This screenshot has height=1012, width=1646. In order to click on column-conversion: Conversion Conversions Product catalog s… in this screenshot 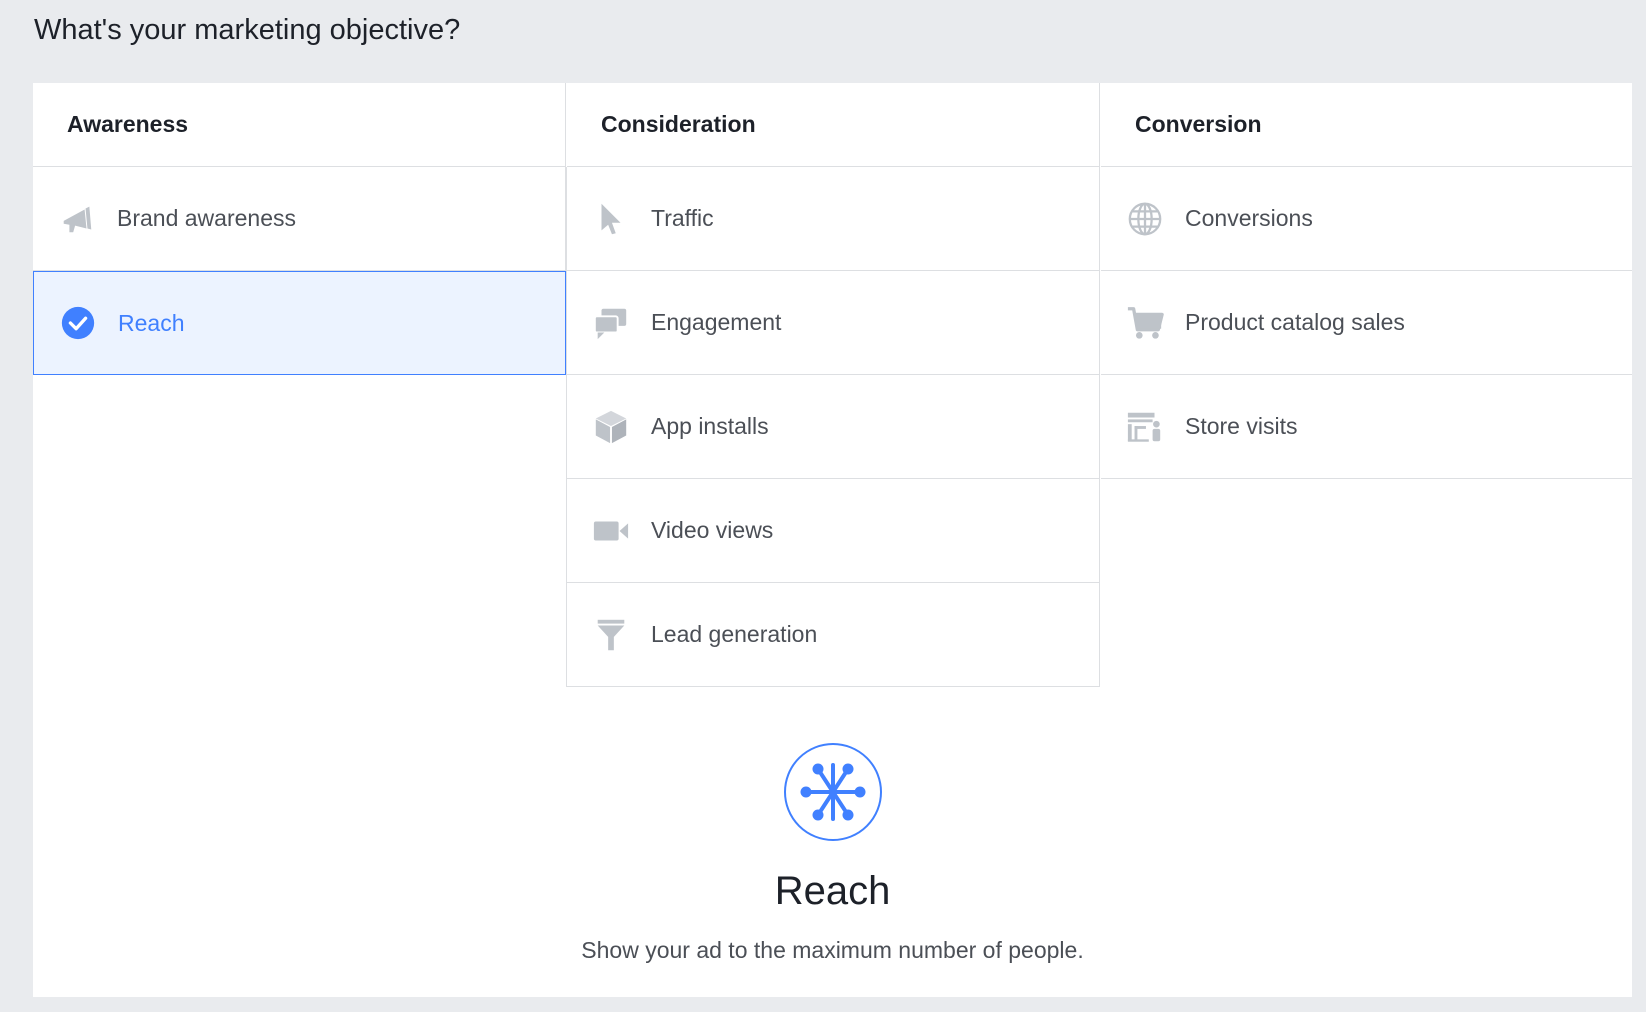, I will do `click(1366, 281)`.